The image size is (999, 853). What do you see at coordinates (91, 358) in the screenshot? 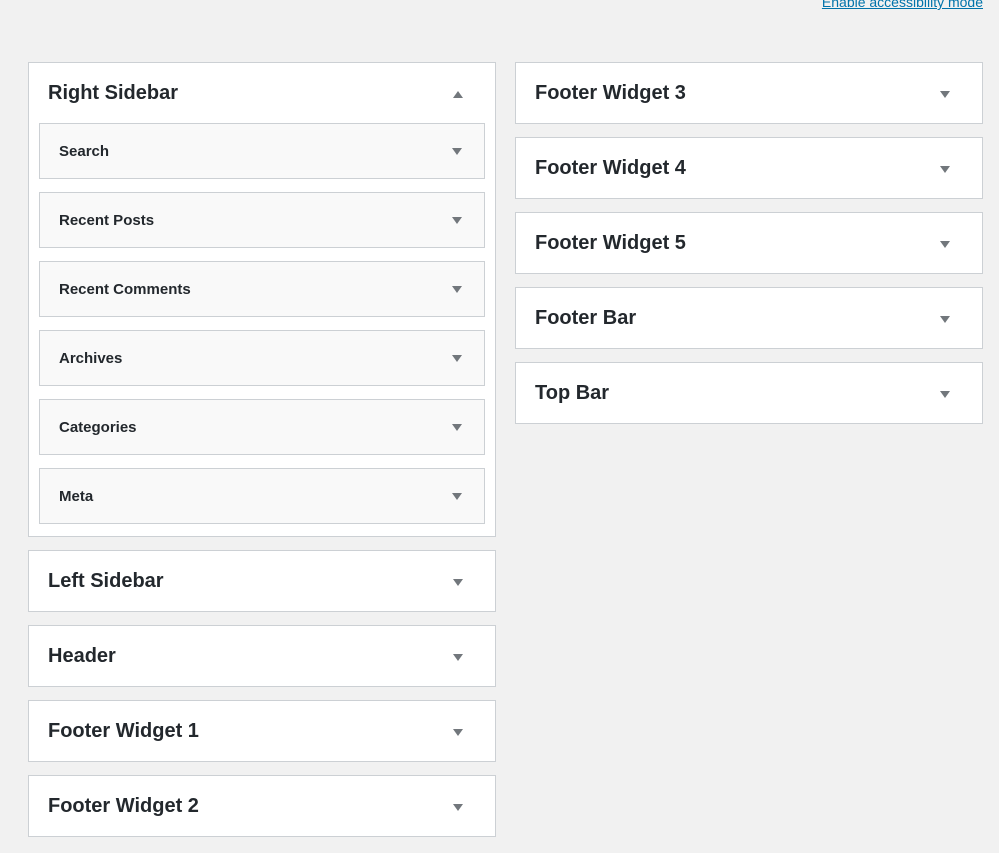
I see `widget-title: Archives` at bounding box center [91, 358].